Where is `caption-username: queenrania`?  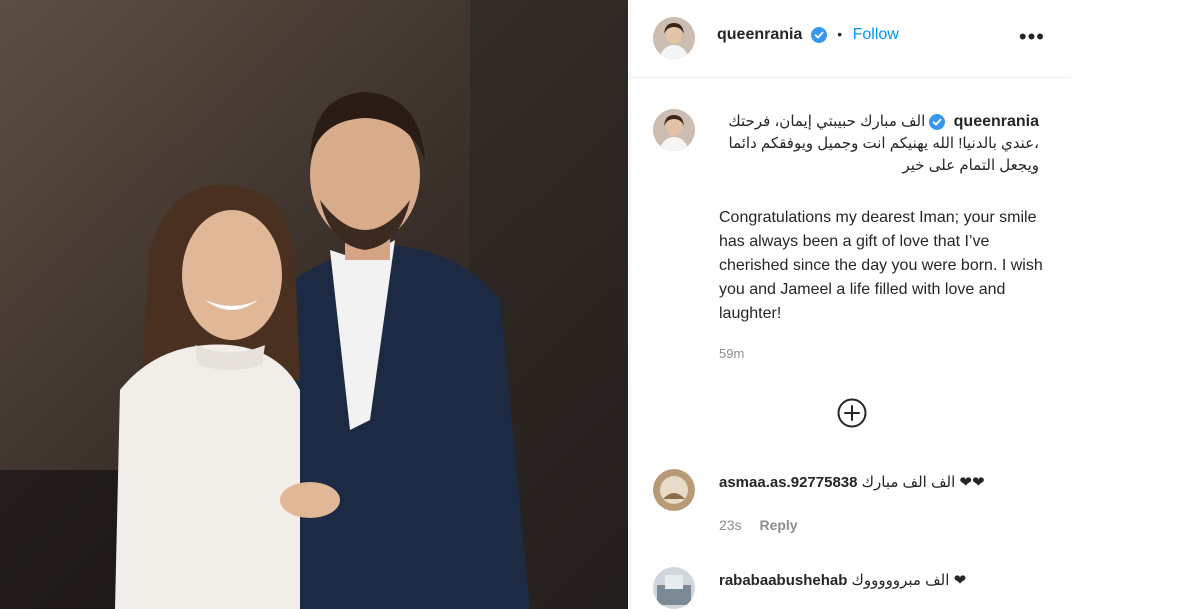 caption-username: queenrania is located at coordinates (996, 121).